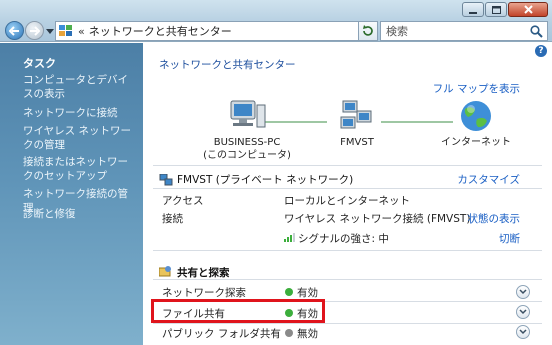 The width and height of the screenshot is (552, 345). I want to click on view-status-link: 状態の表示, so click(494, 218).